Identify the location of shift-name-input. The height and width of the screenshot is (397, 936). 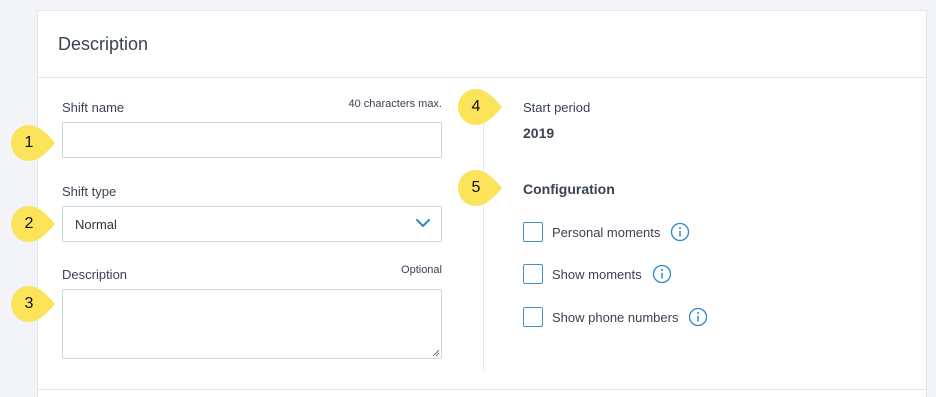
(252, 140).